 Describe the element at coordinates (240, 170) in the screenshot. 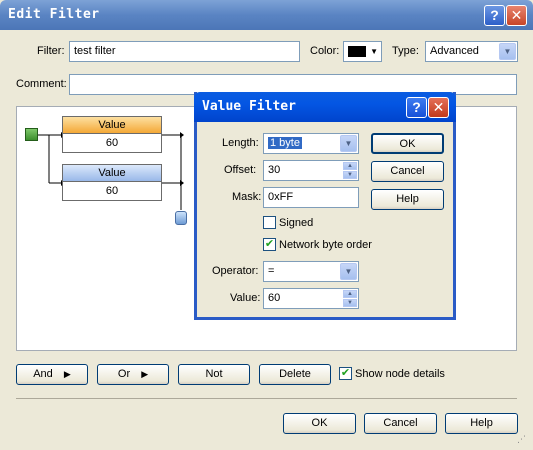

I see `offset-label: Offset:` at that location.